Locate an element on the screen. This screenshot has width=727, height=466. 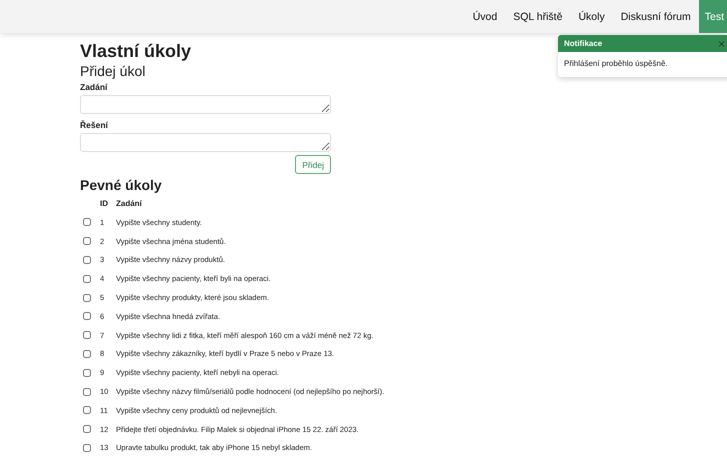
page-title: Vlastní úkoly is located at coordinates (136, 51).